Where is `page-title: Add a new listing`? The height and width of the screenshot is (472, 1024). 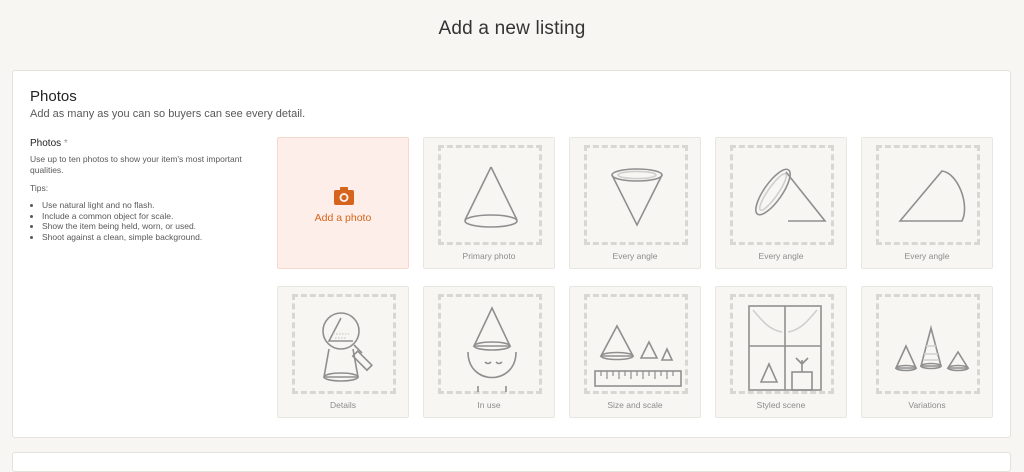 page-title: Add a new listing is located at coordinates (512, 28).